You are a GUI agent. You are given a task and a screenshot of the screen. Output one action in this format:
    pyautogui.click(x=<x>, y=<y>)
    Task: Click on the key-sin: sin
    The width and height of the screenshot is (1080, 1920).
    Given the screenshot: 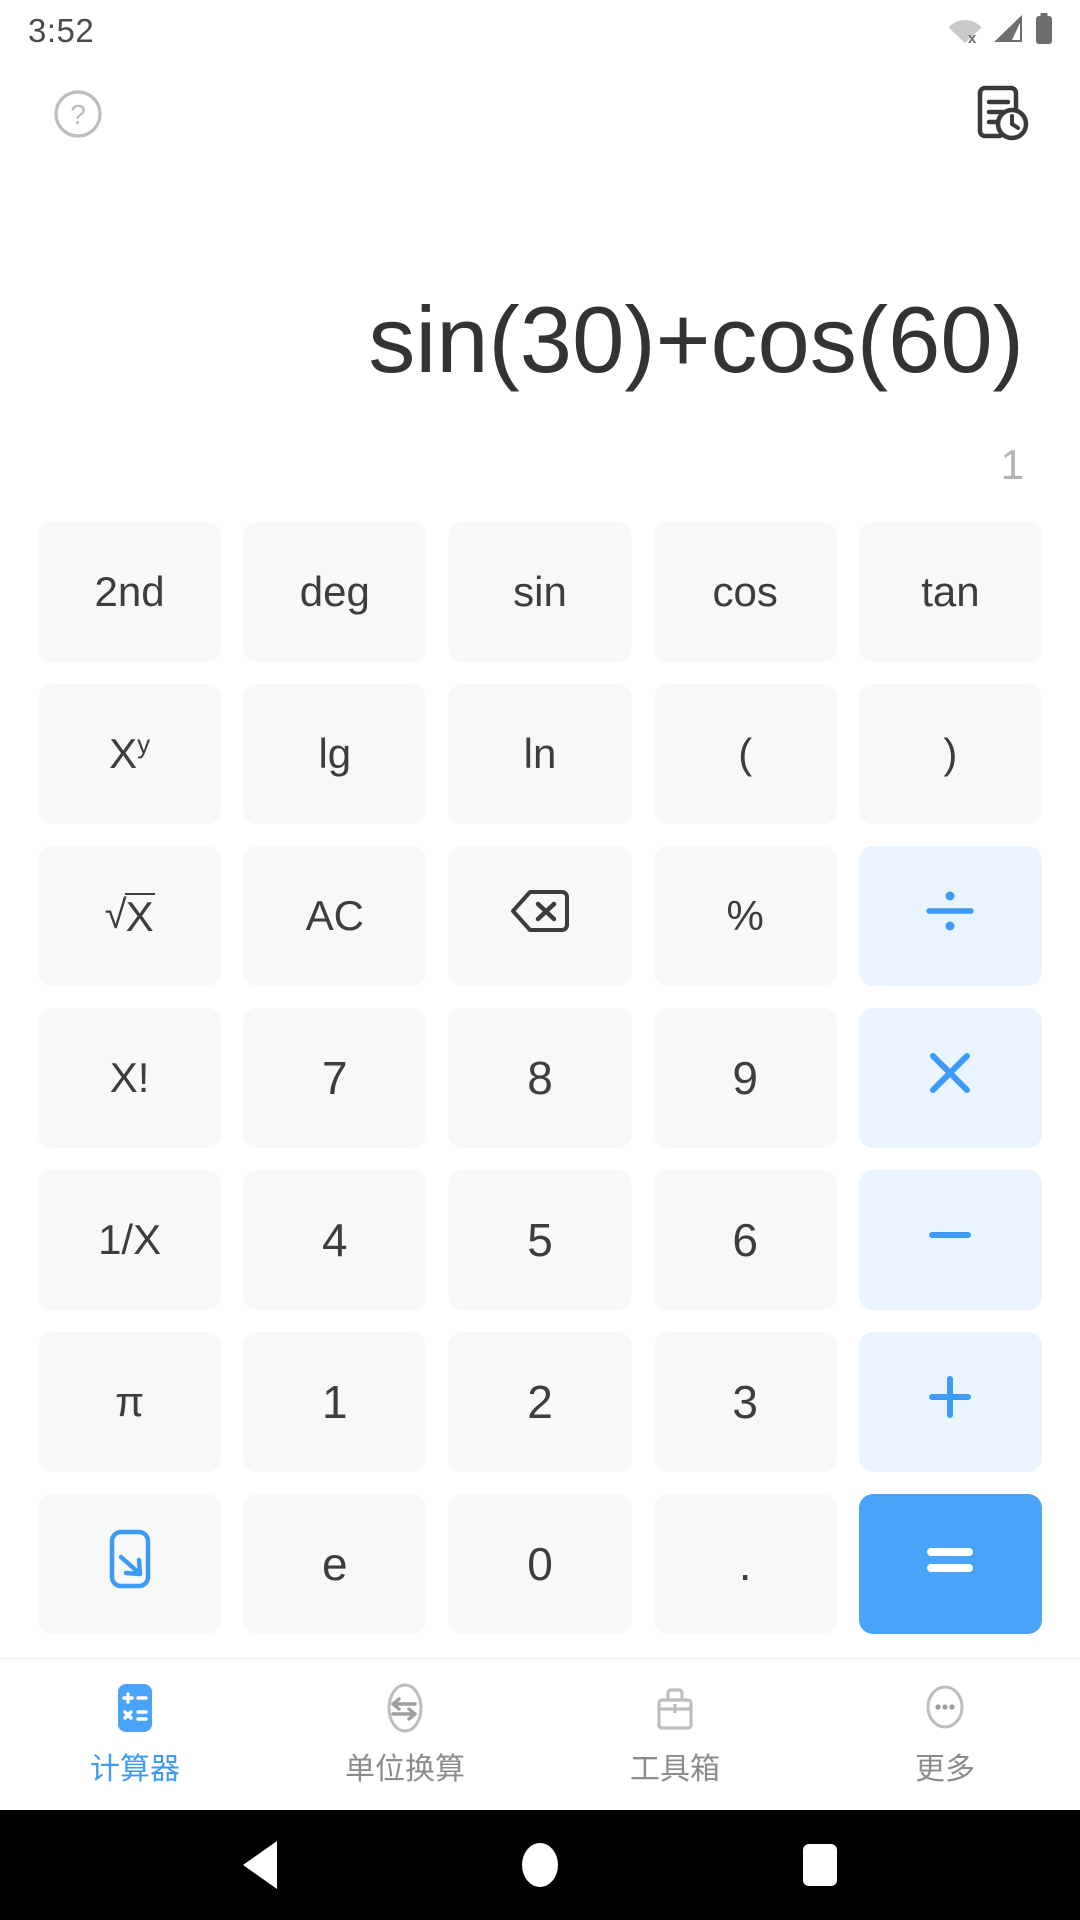 What is the action you would take?
    pyautogui.click(x=540, y=592)
    